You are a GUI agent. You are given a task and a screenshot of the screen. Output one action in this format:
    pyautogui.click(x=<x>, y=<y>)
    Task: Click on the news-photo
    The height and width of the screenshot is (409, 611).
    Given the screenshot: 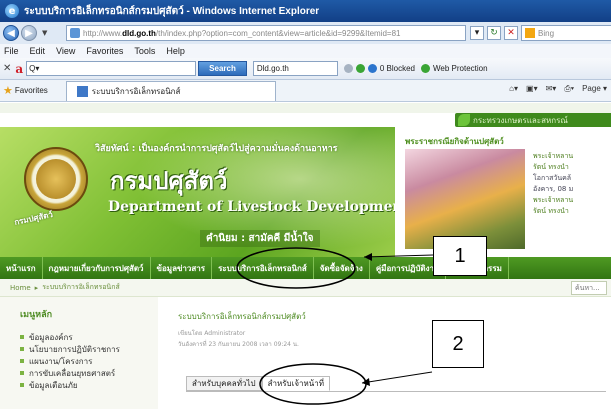 What is the action you would take?
    pyautogui.click(x=465, y=199)
    